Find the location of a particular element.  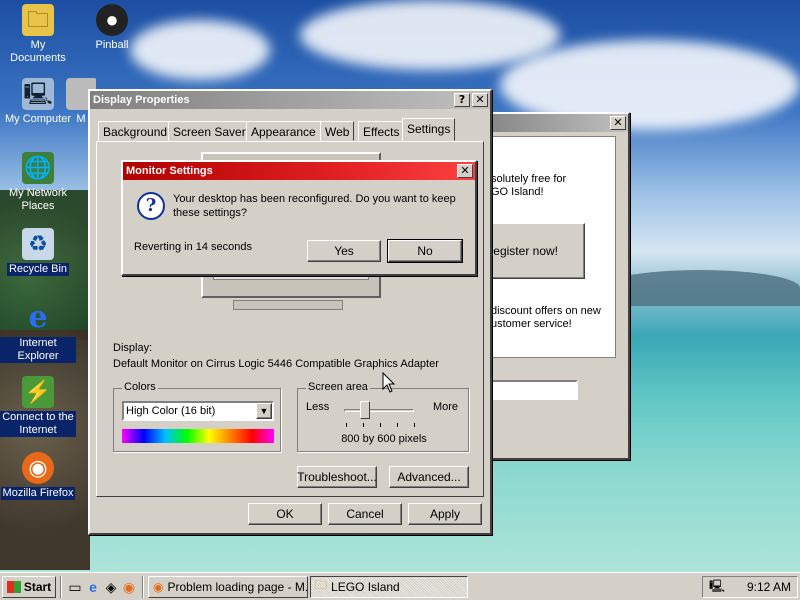

desktop-icon-my-network-places: 🌐 My Network Places is located at coordinates (38, 182).